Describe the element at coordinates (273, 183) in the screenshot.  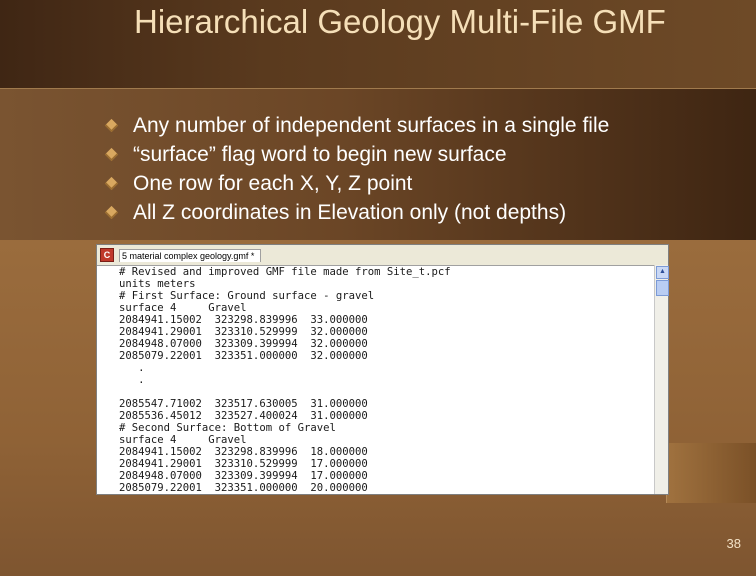
I see `bullet-text: One row for each X, Y, Z point` at that location.